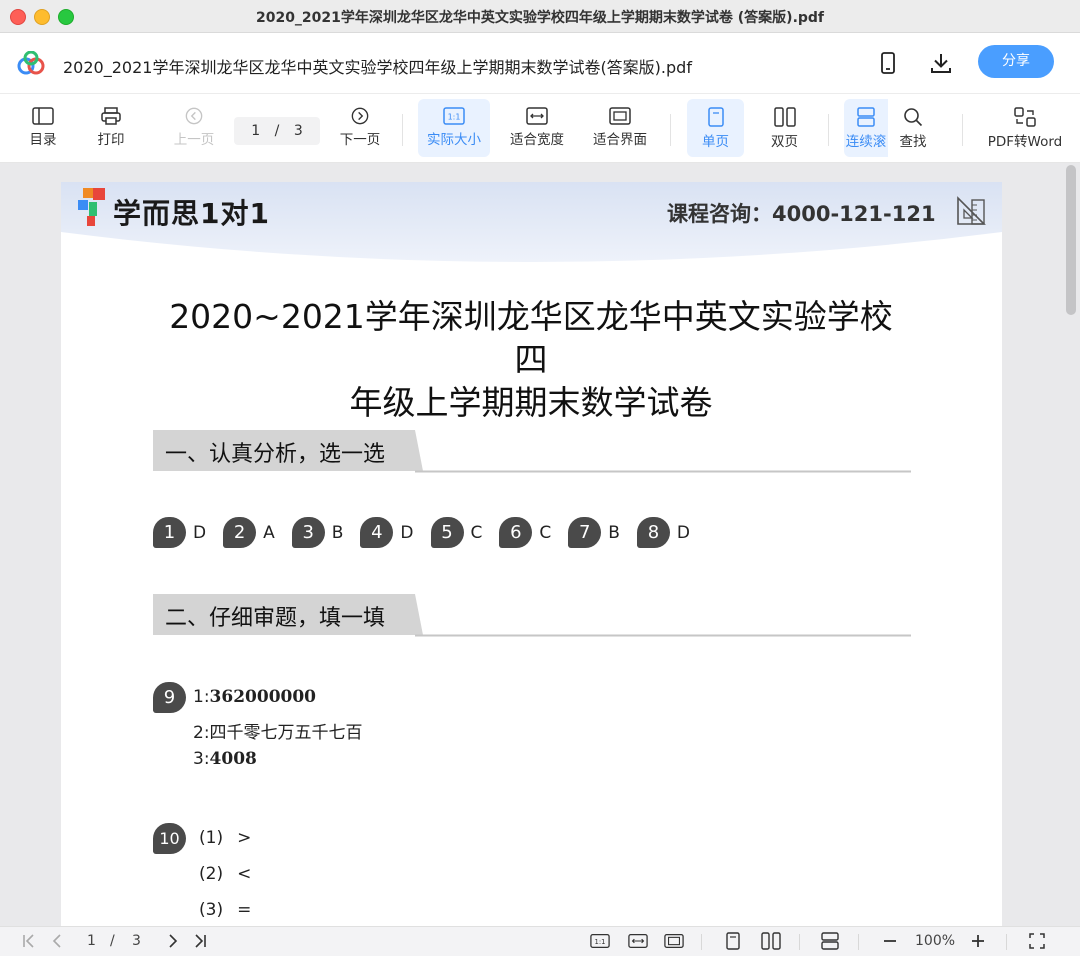  I want to click on fit-page-icon, so click(674, 941).